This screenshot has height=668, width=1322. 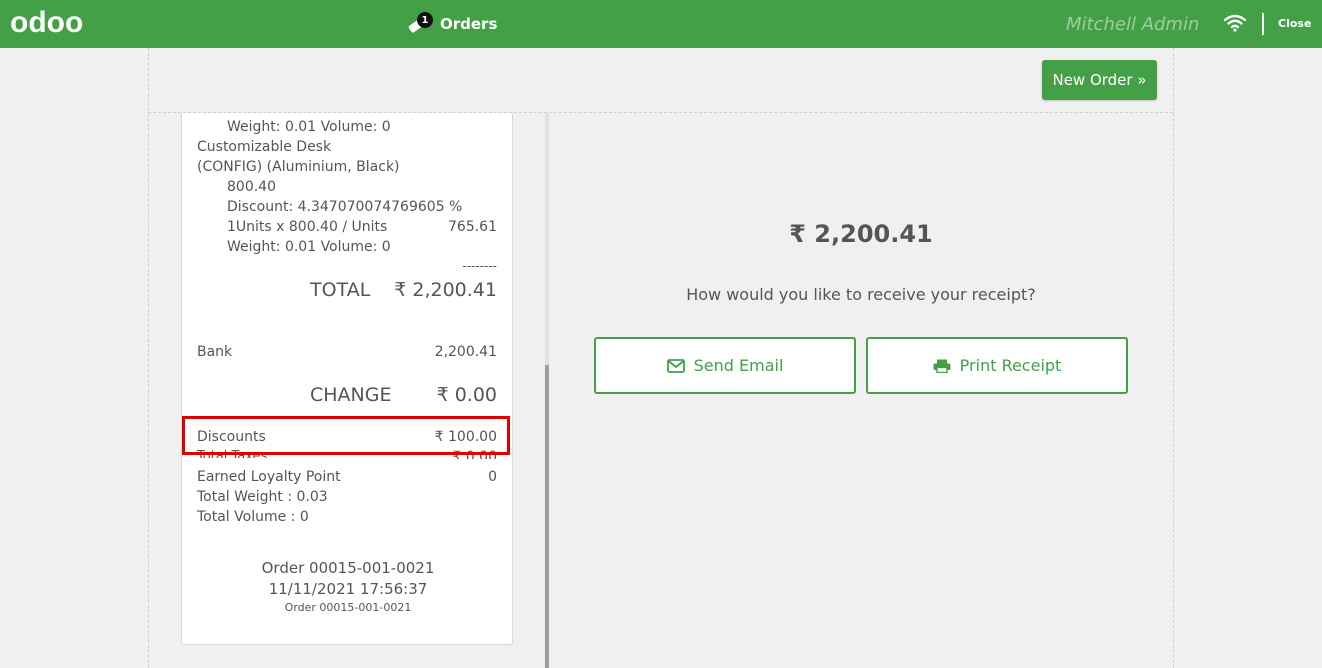 What do you see at coordinates (262, 497) in the screenshot?
I see `receipt-total-weight: Total Weight : 0.03` at bounding box center [262, 497].